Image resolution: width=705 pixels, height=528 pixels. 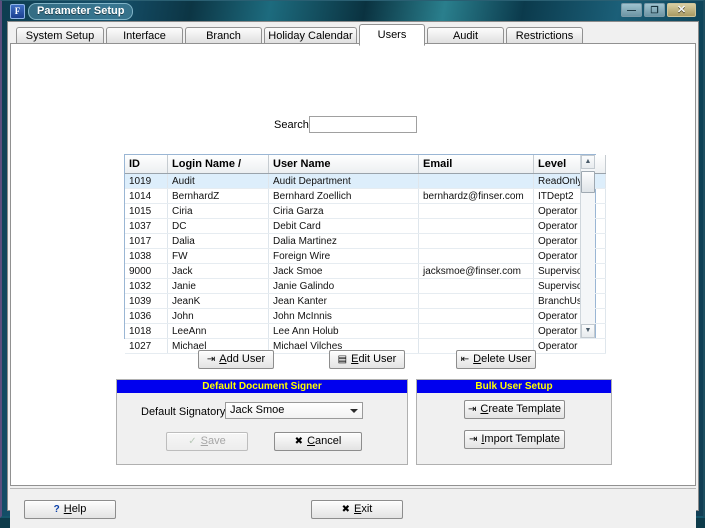 I want to click on tab-users: Users, so click(x=392, y=35).